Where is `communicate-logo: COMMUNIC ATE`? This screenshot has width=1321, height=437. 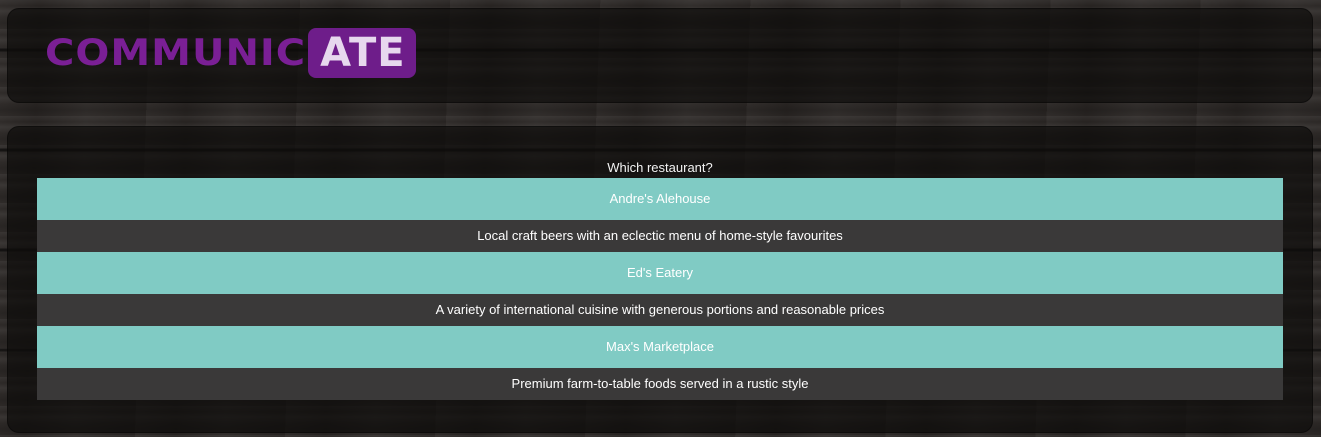
communicate-logo: COMMUNIC ATE is located at coordinates (230, 53).